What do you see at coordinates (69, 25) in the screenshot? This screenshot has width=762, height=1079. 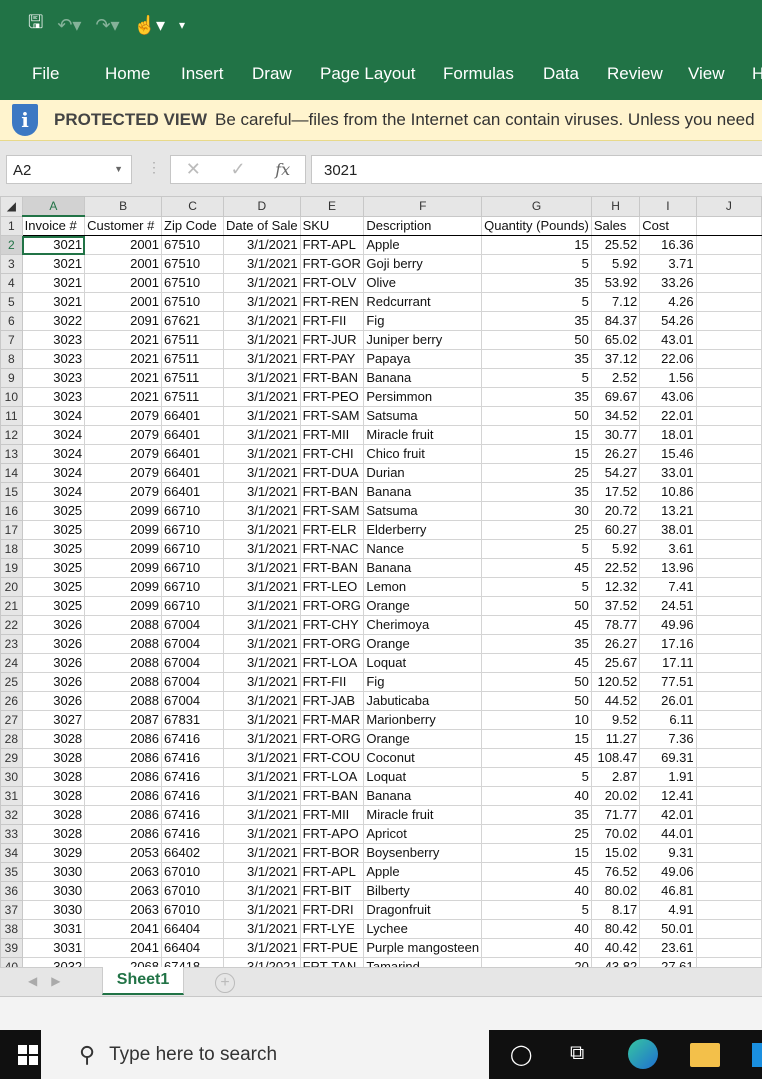 I see `undo-icon: ↶▾` at bounding box center [69, 25].